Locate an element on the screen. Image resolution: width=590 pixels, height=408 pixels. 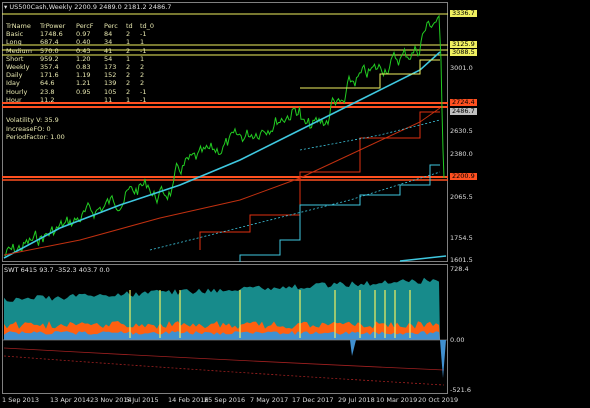
table-row: Long 687.4 0.40 34 1 1 is located at coordinates (87, 42).